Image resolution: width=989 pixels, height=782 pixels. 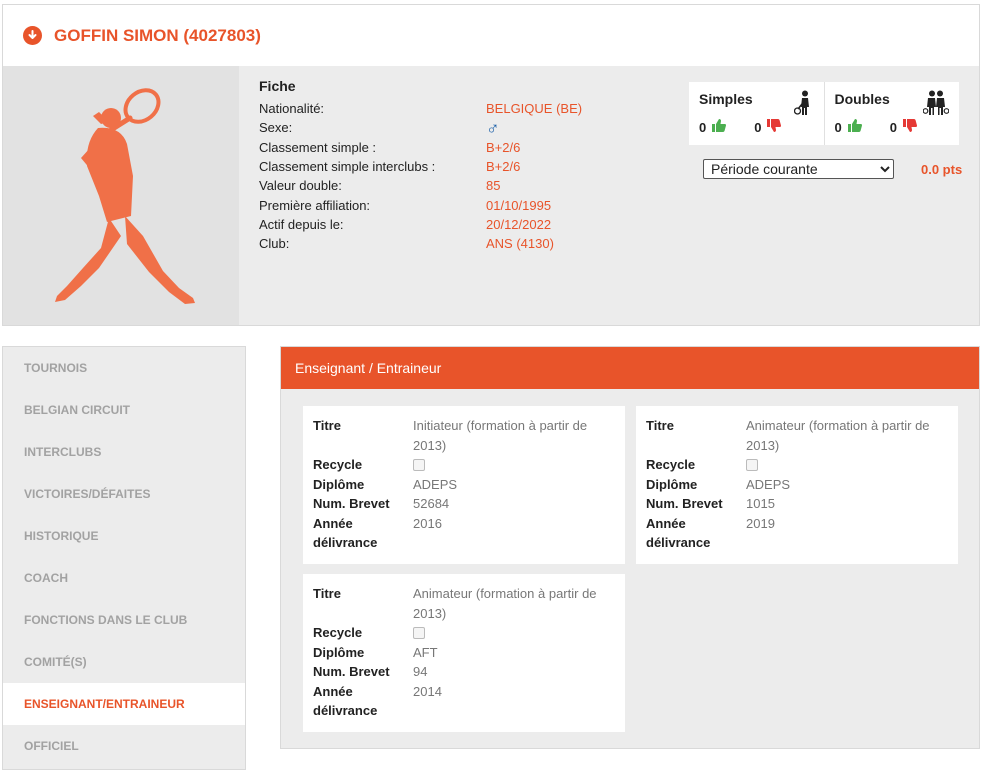 I want to click on cert-row-annee: Année délivrance 2016, so click(x=464, y=533).